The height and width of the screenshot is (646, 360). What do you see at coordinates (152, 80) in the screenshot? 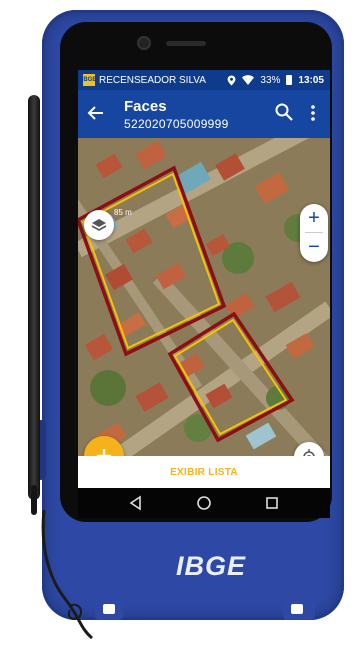
I see `status-app-name: RECENSEADOR SILVA` at bounding box center [152, 80].